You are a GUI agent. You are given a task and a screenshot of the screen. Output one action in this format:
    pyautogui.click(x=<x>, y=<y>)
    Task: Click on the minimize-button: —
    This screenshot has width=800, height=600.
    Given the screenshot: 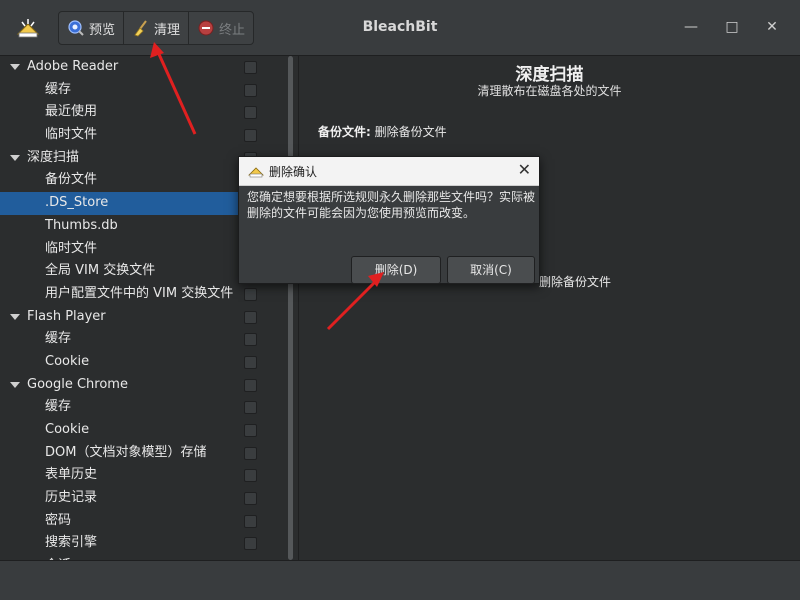 What is the action you would take?
    pyautogui.click(x=691, y=27)
    